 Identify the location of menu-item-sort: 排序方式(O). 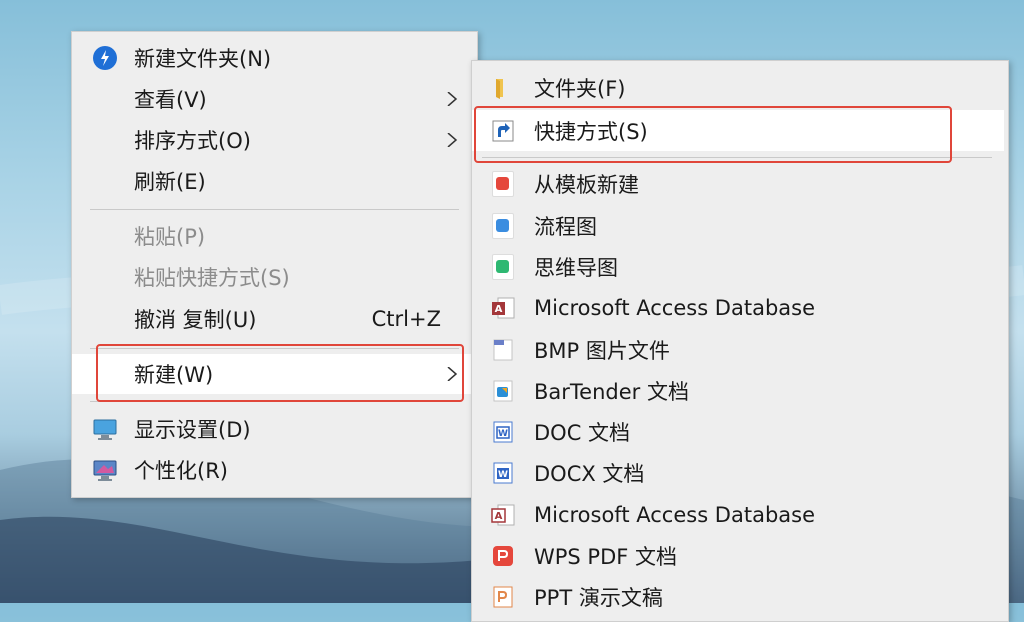
(274, 140).